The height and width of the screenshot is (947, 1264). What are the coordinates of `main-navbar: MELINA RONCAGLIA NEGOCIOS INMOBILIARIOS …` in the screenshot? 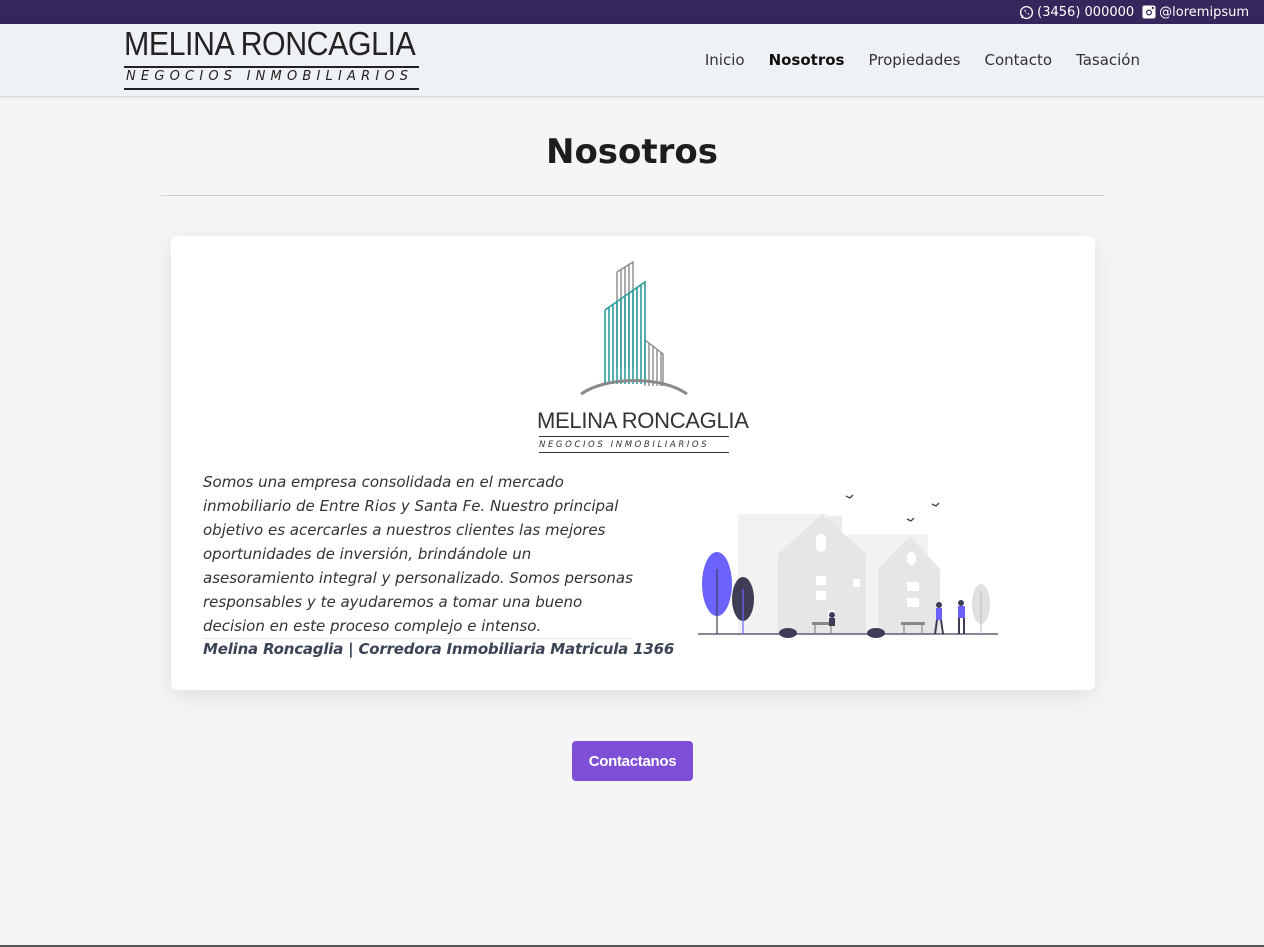 It's located at (632, 60).